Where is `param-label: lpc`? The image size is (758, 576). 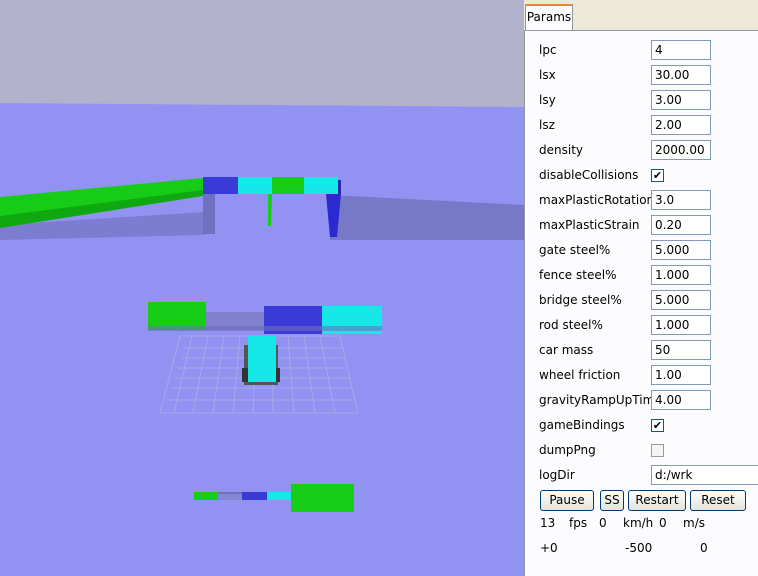 param-label: lpc is located at coordinates (548, 50).